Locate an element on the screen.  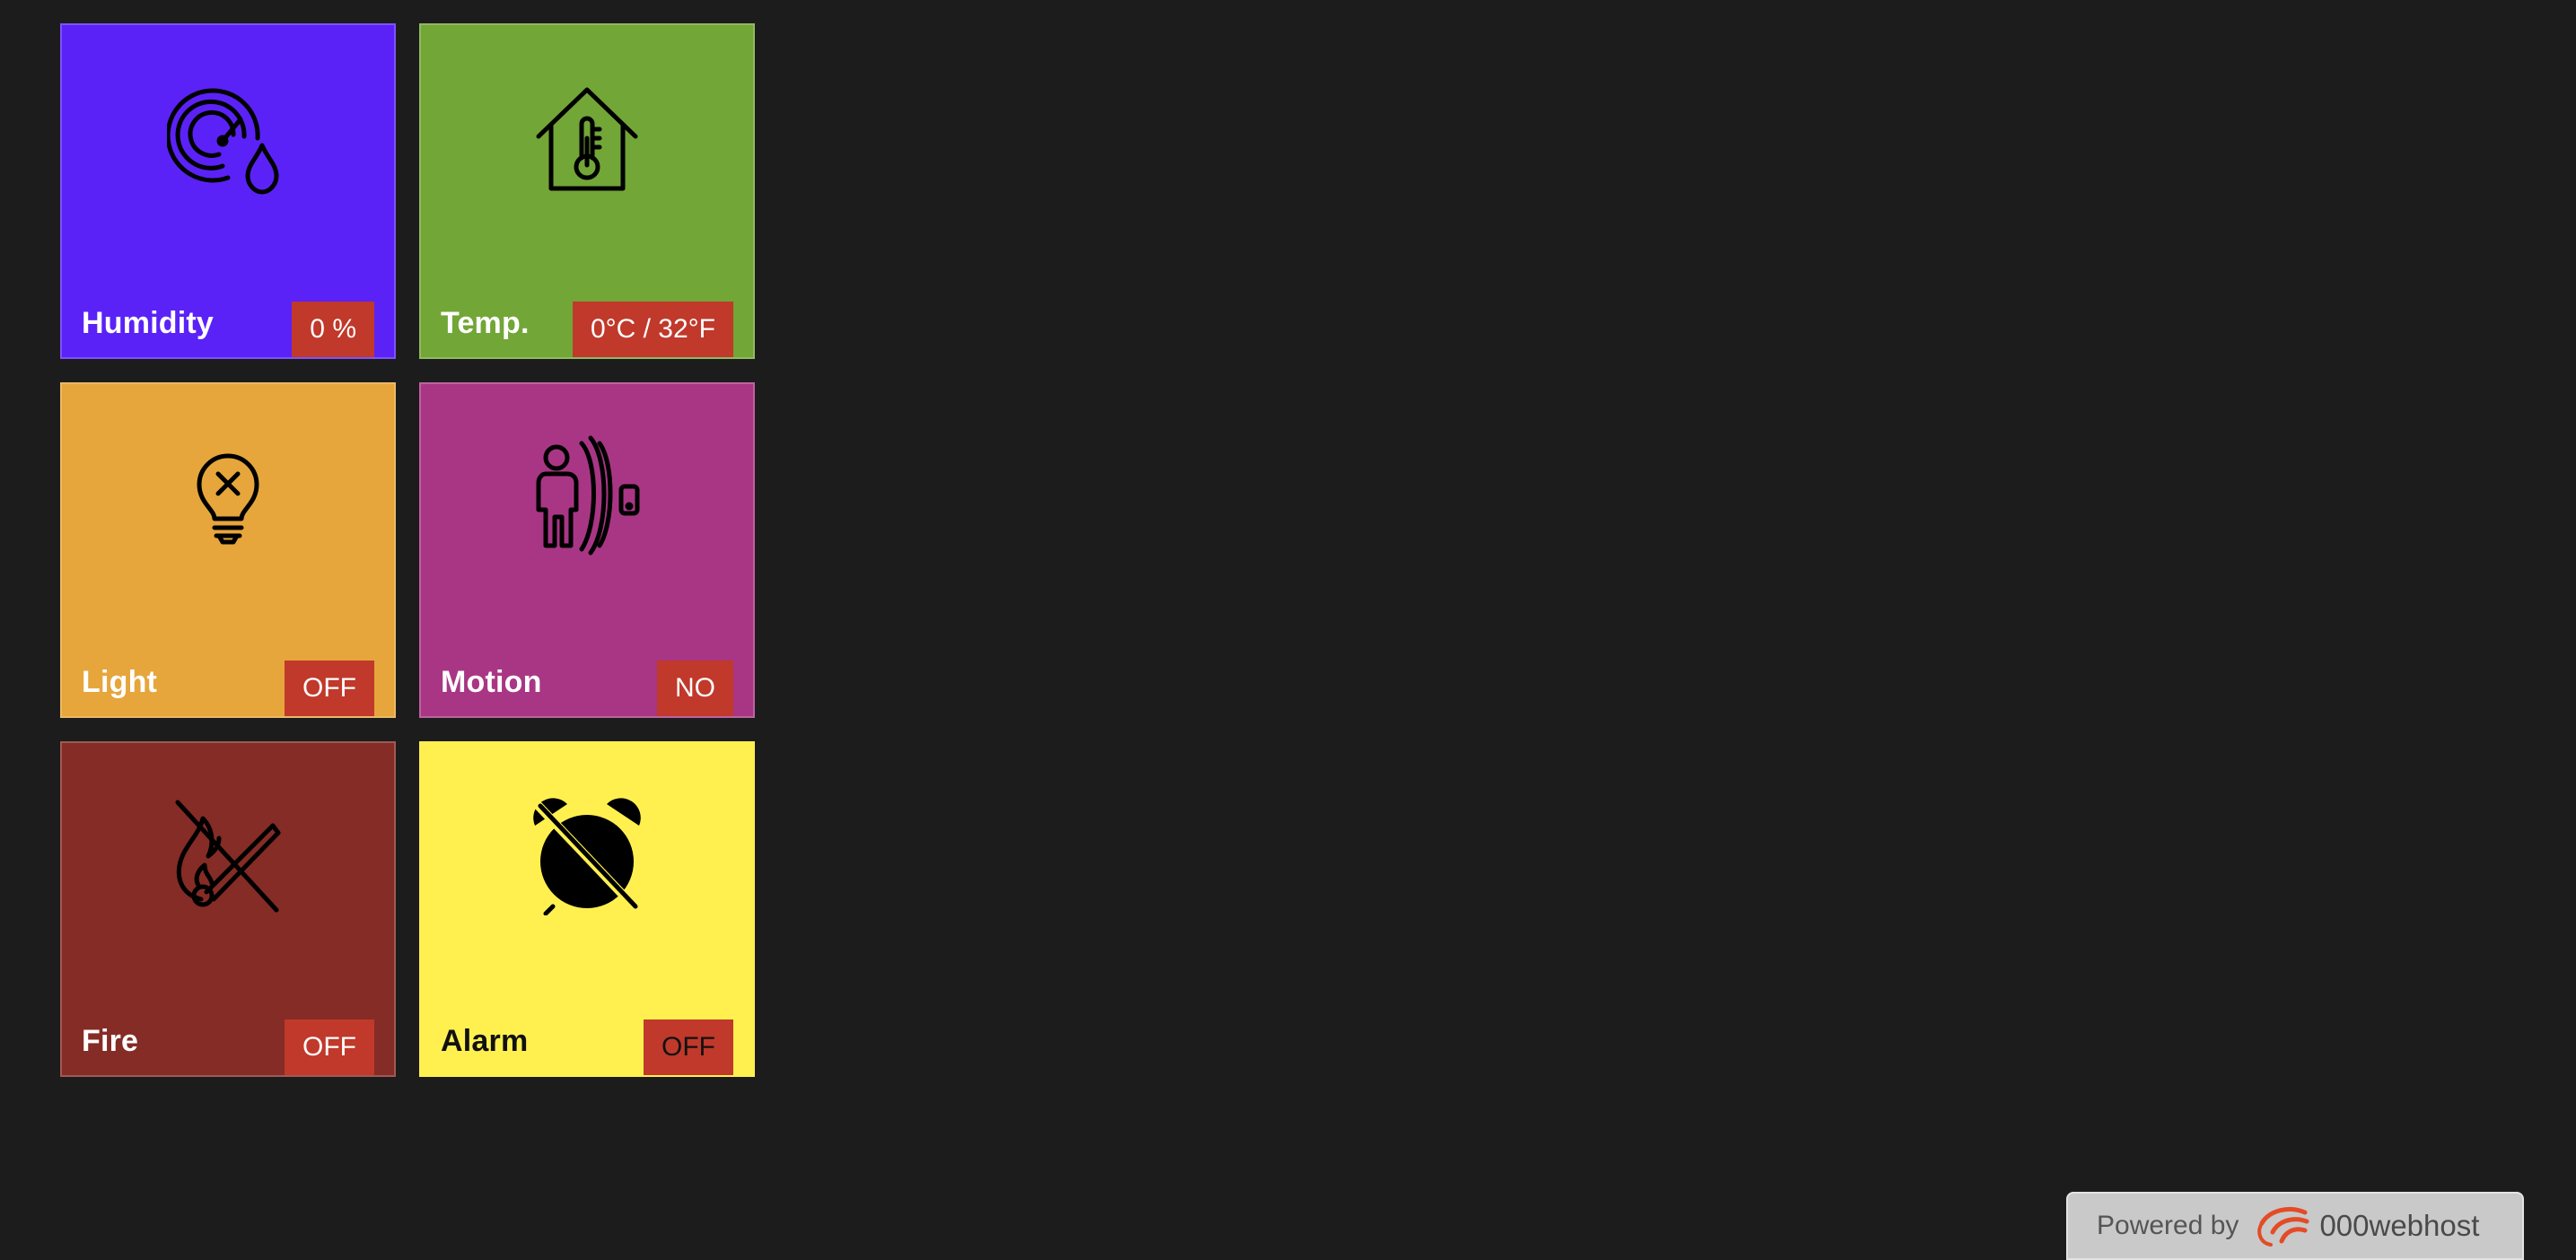
humidity-label: Humidity is located at coordinates (148, 323).